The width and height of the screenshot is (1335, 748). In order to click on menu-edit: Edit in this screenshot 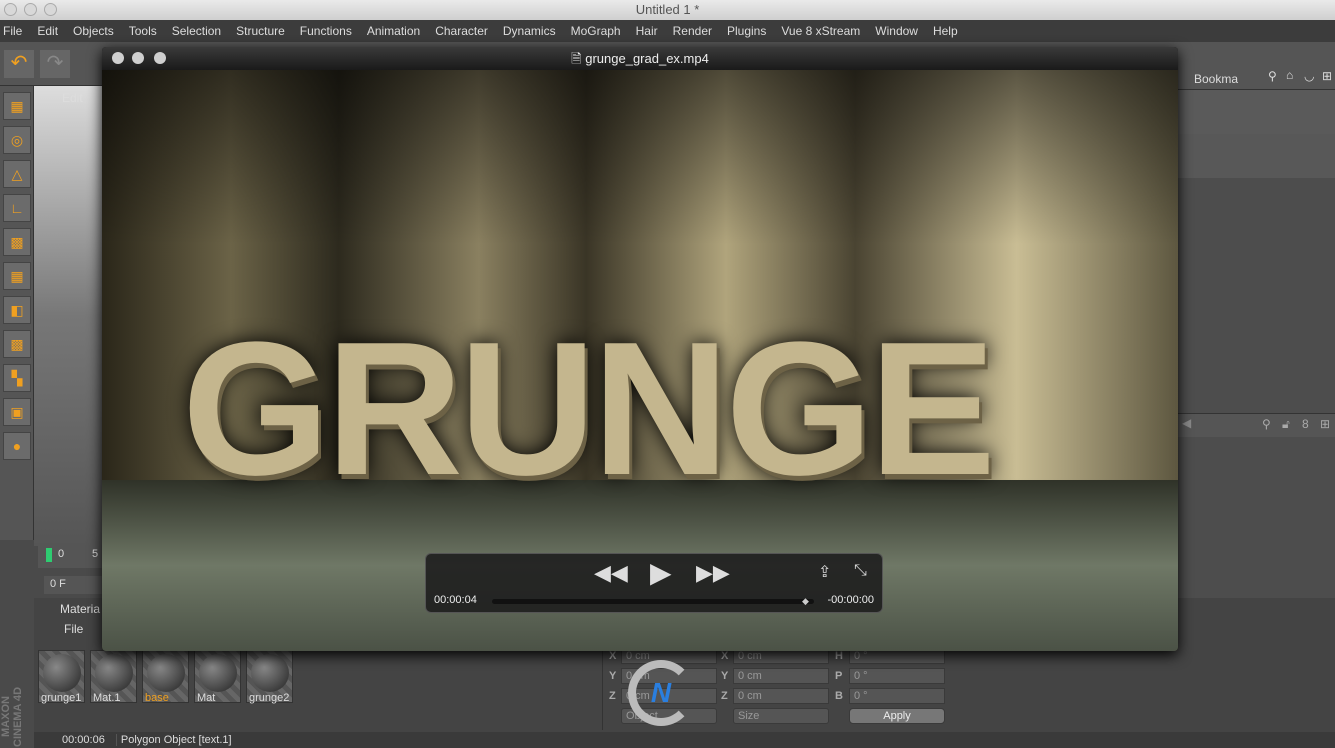, I will do `click(47, 31)`.